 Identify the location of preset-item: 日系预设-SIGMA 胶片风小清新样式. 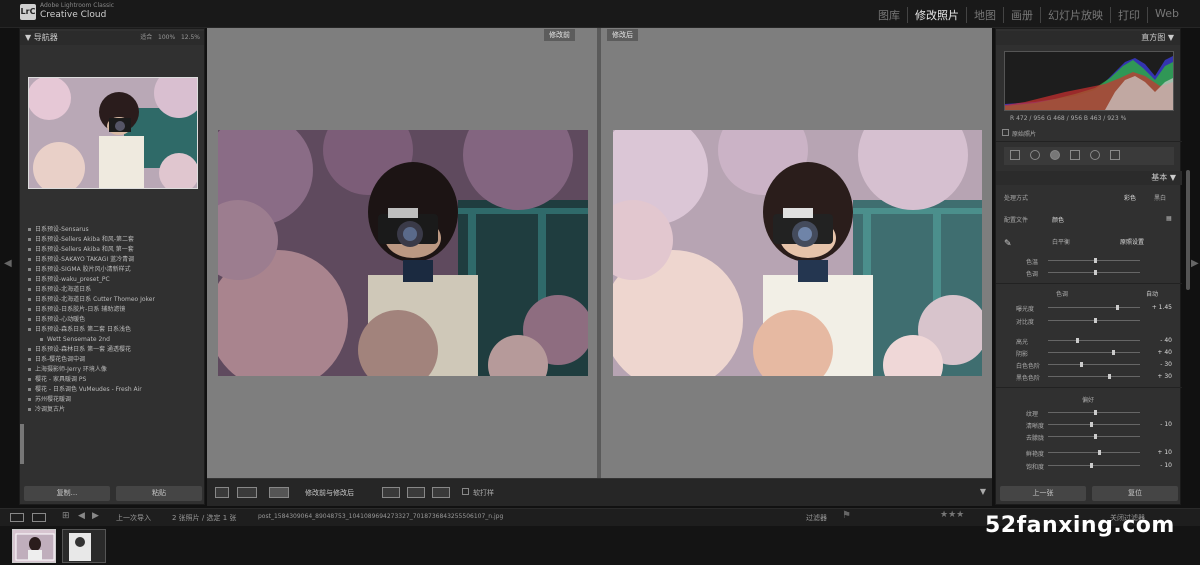
(114, 270).